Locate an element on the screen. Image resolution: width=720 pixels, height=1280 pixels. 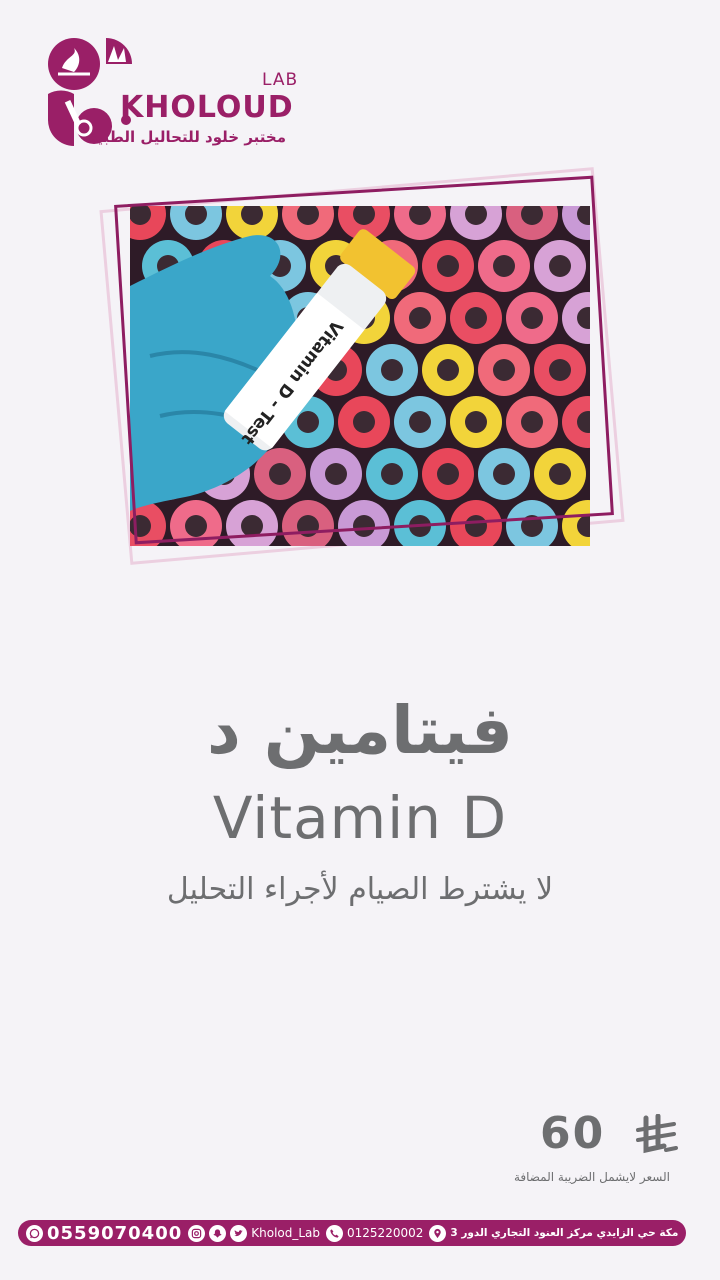
phone-contact: 0125220002 is located at coordinates (374, 1233).